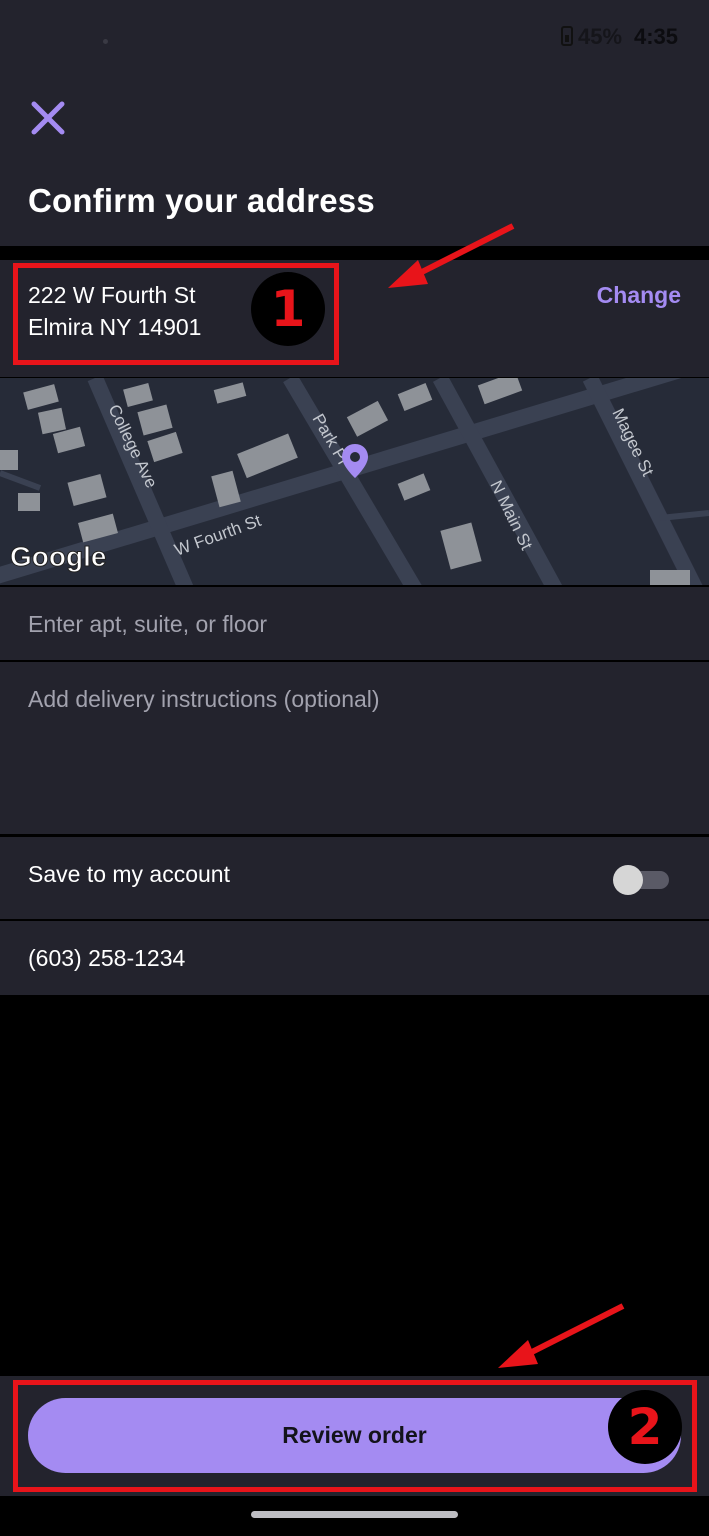  I want to click on delivery-instructions-input: Add delivery instructions (optional), so click(204, 699).